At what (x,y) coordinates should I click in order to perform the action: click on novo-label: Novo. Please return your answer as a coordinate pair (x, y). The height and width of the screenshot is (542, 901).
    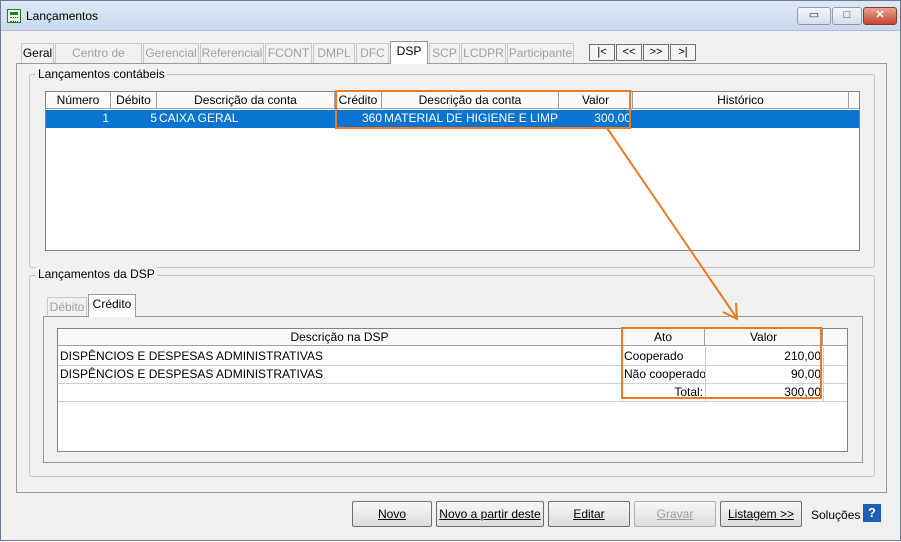
    Looking at the image, I should click on (391, 514).